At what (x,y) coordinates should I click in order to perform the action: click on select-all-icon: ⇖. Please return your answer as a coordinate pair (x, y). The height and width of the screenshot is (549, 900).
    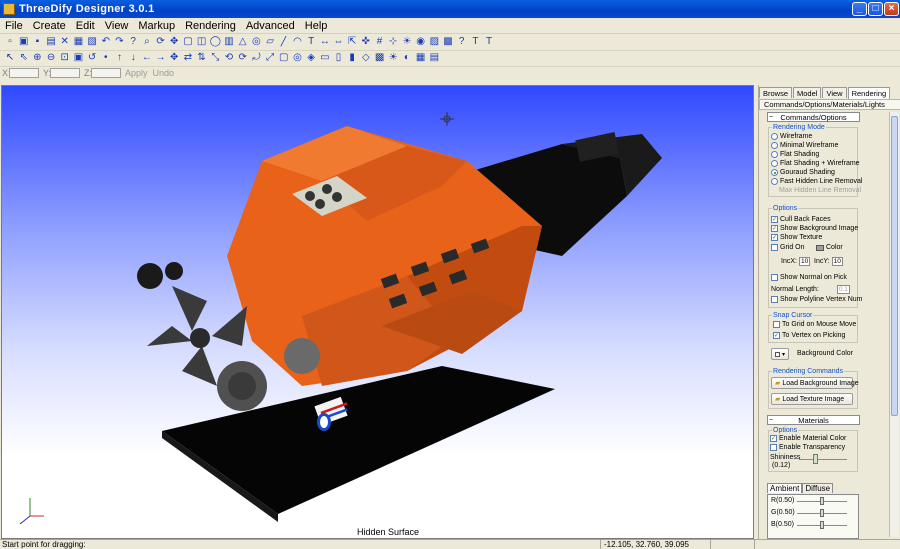
    Looking at the image, I should click on (24, 58).